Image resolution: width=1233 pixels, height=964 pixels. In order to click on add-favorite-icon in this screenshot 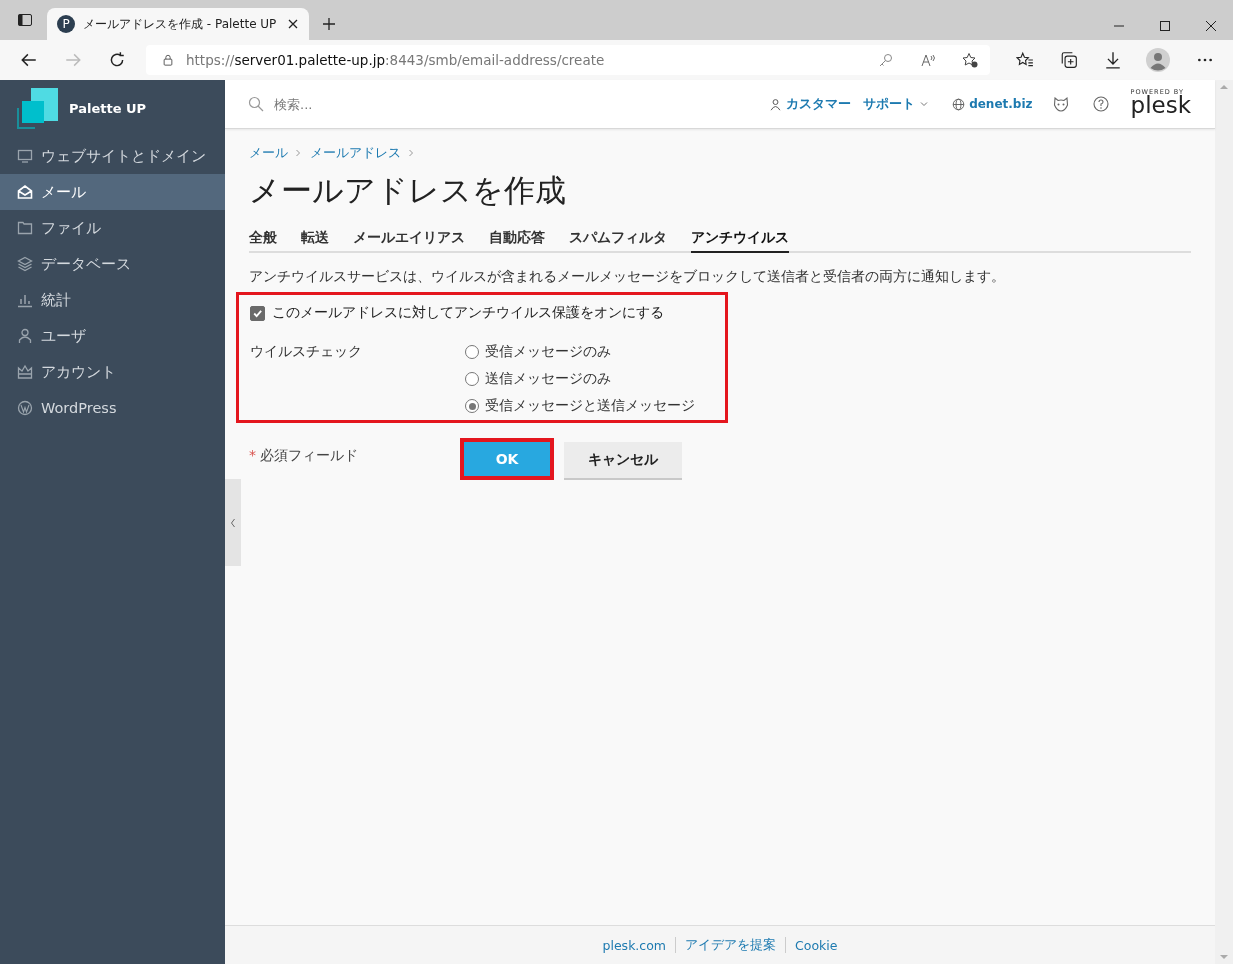, I will do `click(970, 60)`.